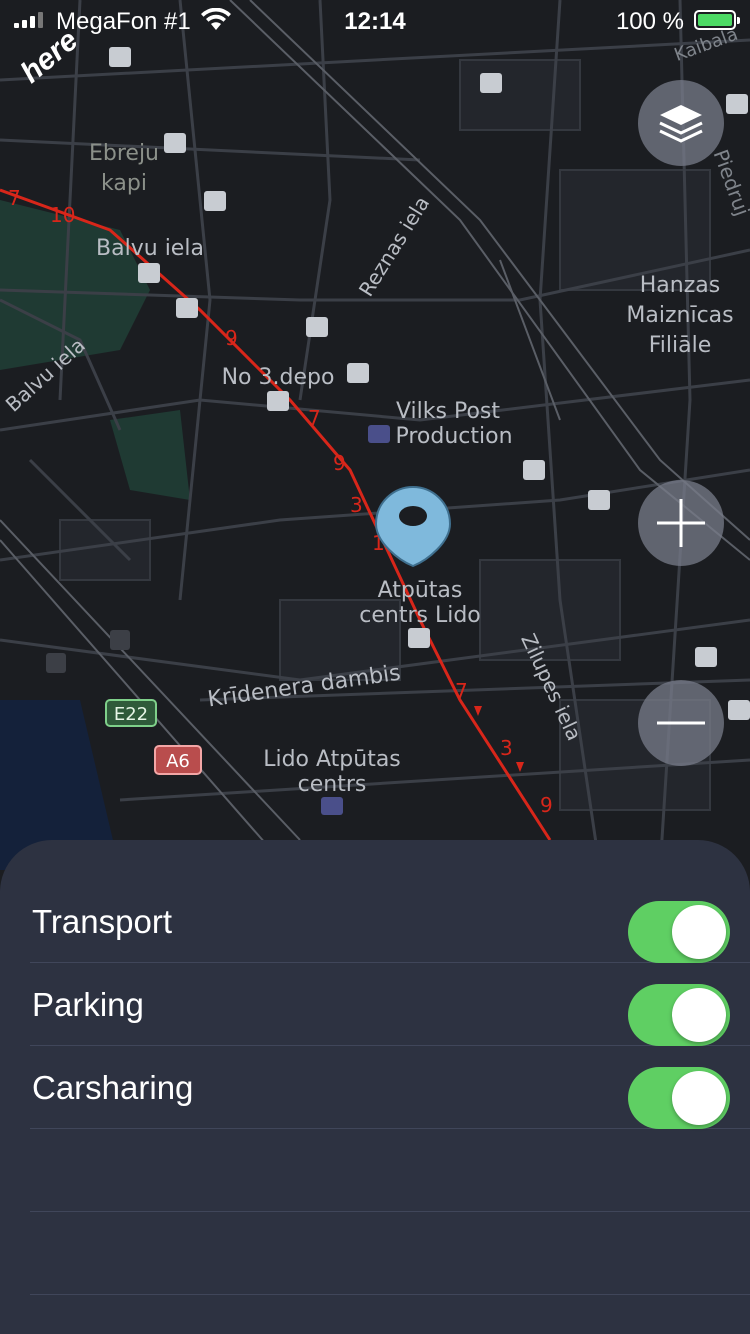 This screenshot has width=750, height=1334. Describe the element at coordinates (679, 315) in the screenshot. I see `map-label-maiznicas: Maiznīcas` at that location.